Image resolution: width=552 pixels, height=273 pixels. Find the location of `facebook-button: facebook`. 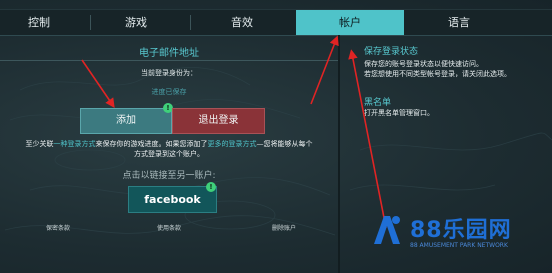

facebook-button: facebook is located at coordinates (172, 199).